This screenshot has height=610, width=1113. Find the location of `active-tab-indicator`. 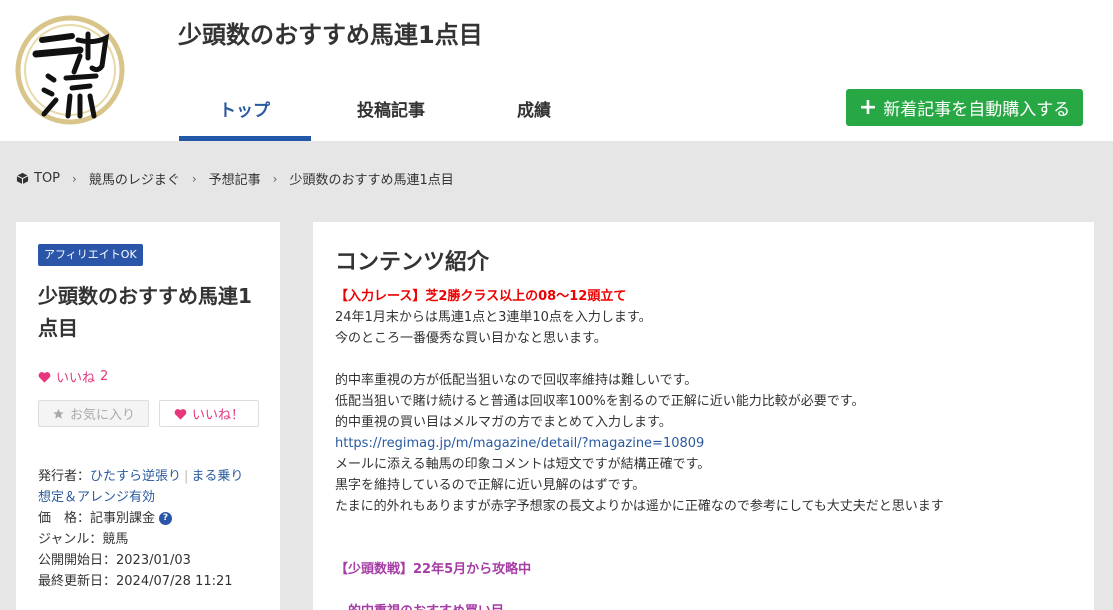

active-tab-indicator is located at coordinates (245, 138).